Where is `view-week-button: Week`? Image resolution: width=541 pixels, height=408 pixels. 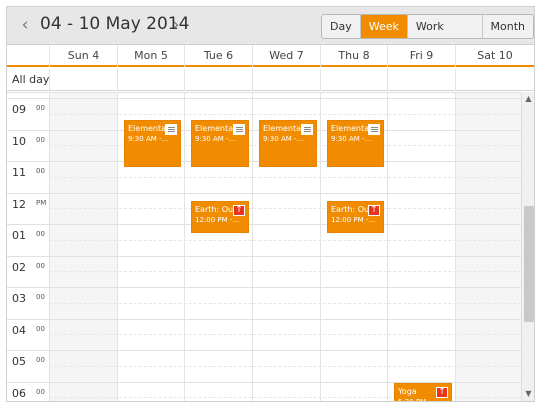 view-week-button: Week is located at coordinates (384, 26).